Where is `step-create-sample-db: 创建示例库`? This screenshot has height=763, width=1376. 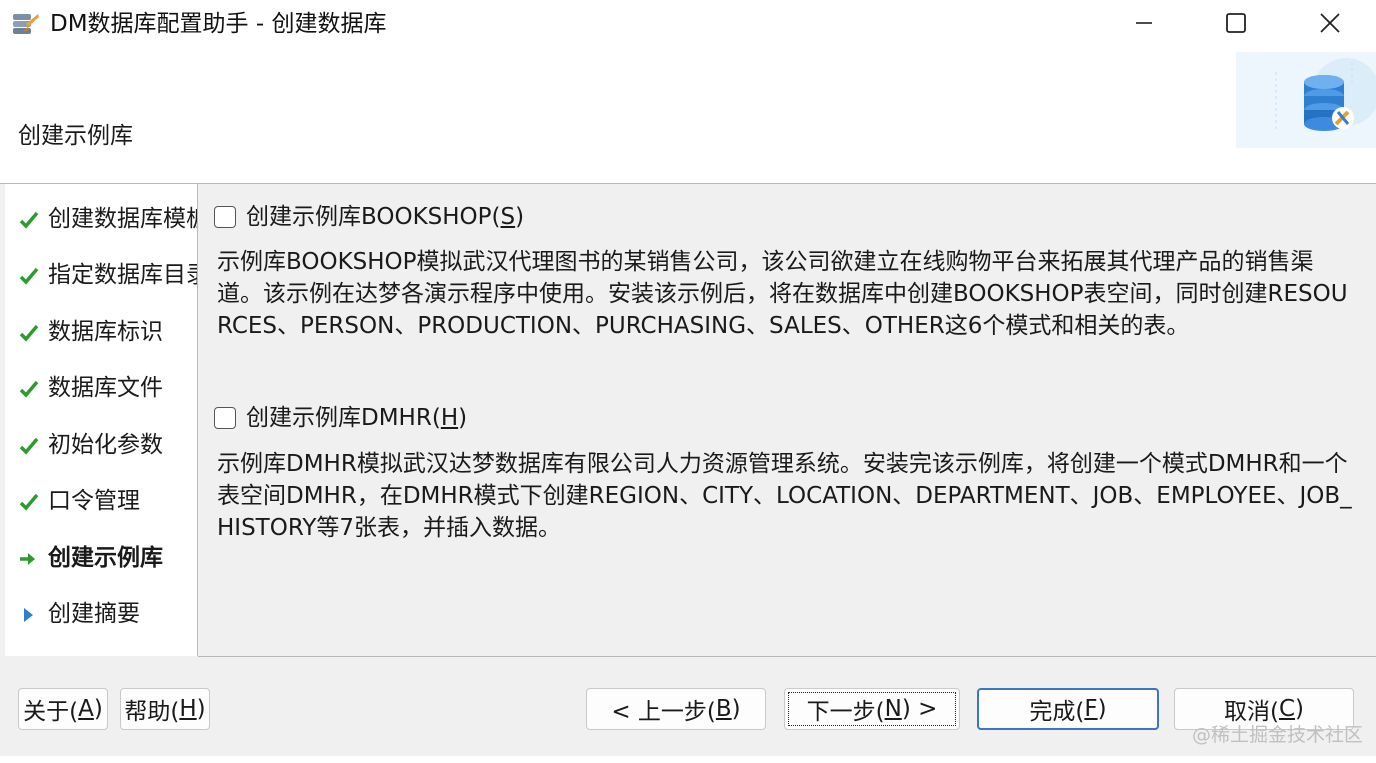 step-create-sample-db: 创建示例库 is located at coordinates (101, 558).